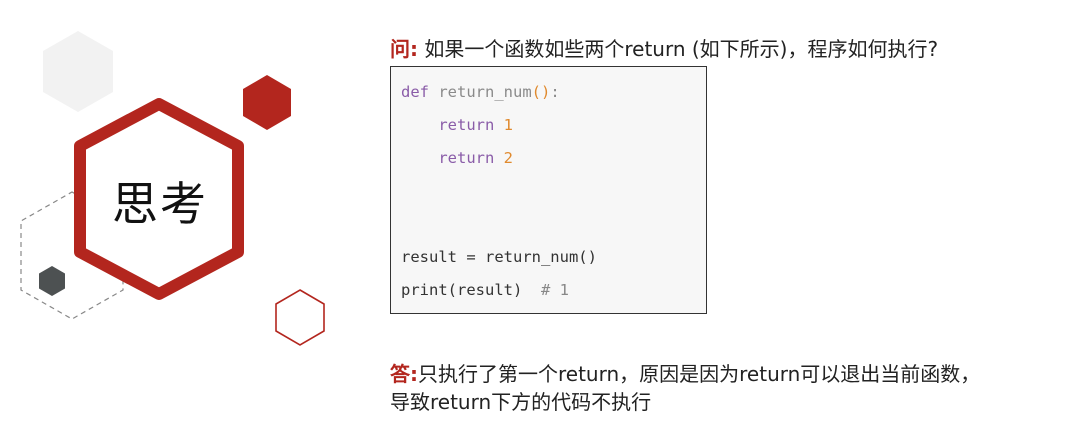 The image size is (1076, 423). What do you see at coordinates (415, 92) in the screenshot?
I see `code-keyword: def` at bounding box center [415, 92].